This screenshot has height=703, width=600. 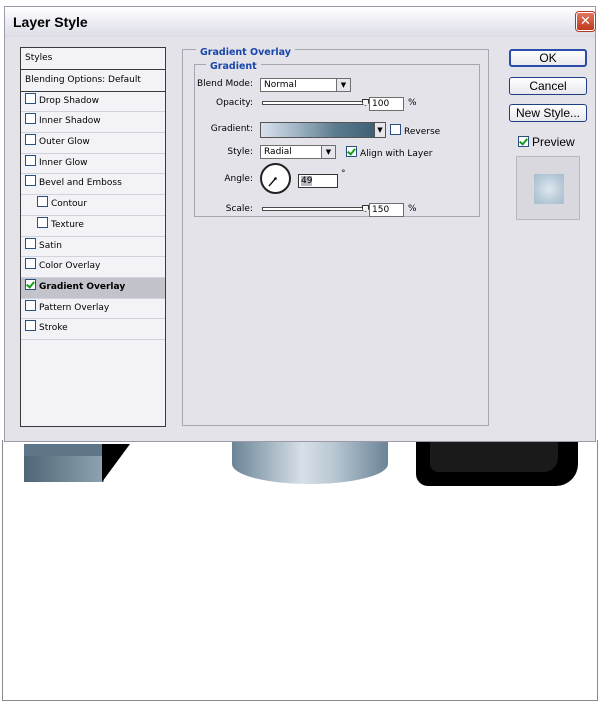 I want to click on styles-list-item: Pattern Overlay, so click(x=93, y=309).